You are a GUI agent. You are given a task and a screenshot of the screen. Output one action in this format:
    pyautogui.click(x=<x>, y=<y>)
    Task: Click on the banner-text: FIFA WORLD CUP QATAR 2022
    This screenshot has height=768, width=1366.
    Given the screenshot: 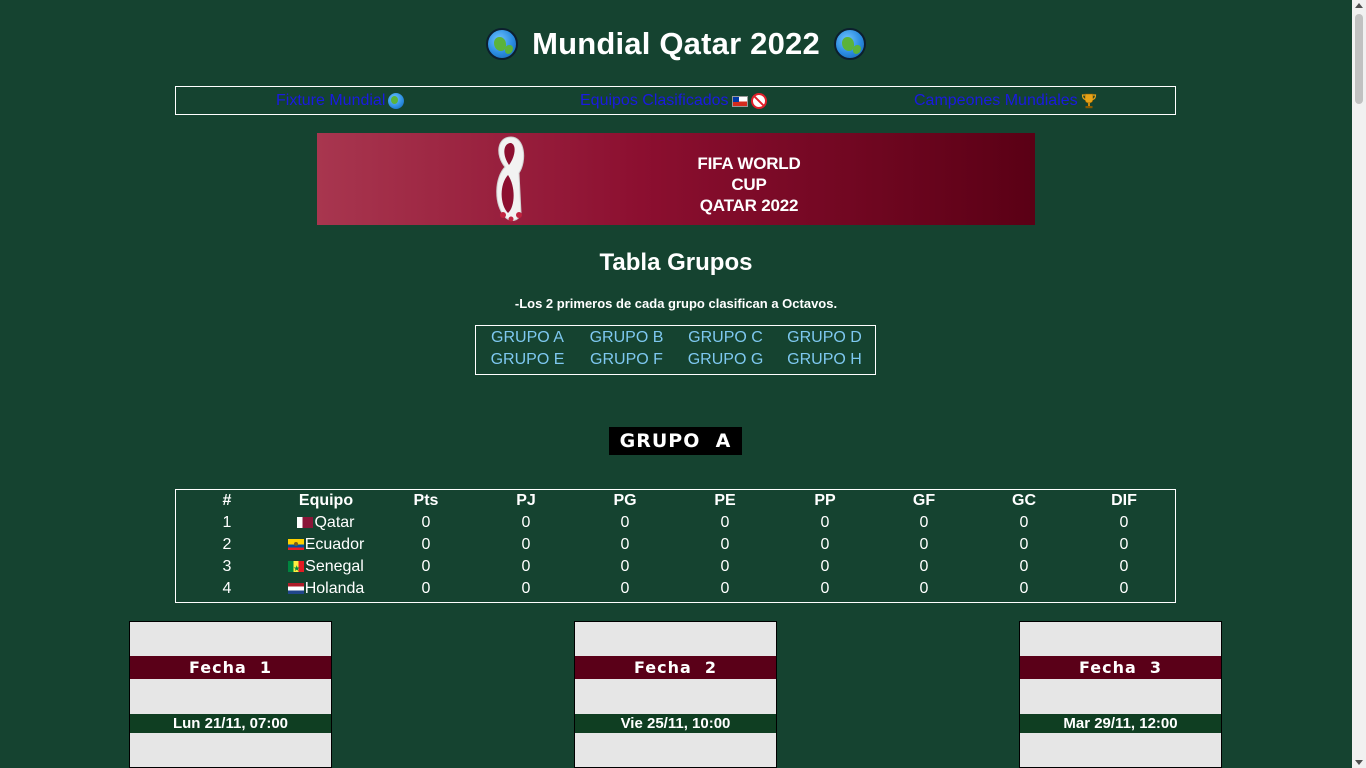 What is the action you would take?
    pyautogui.click(x=749, y=184)
    